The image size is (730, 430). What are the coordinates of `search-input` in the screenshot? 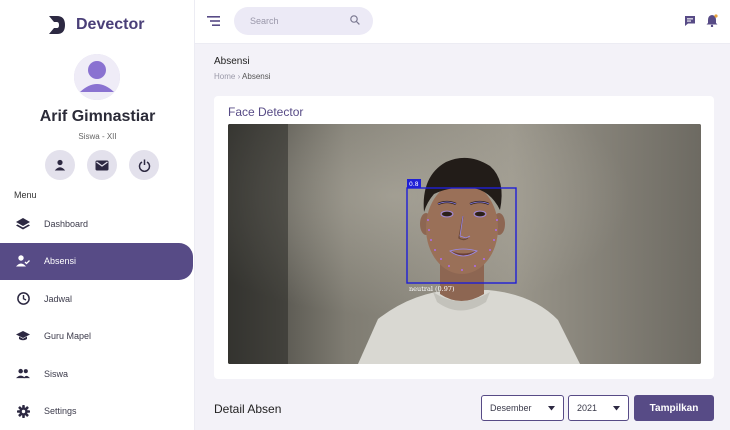 It's located at (300, 21).